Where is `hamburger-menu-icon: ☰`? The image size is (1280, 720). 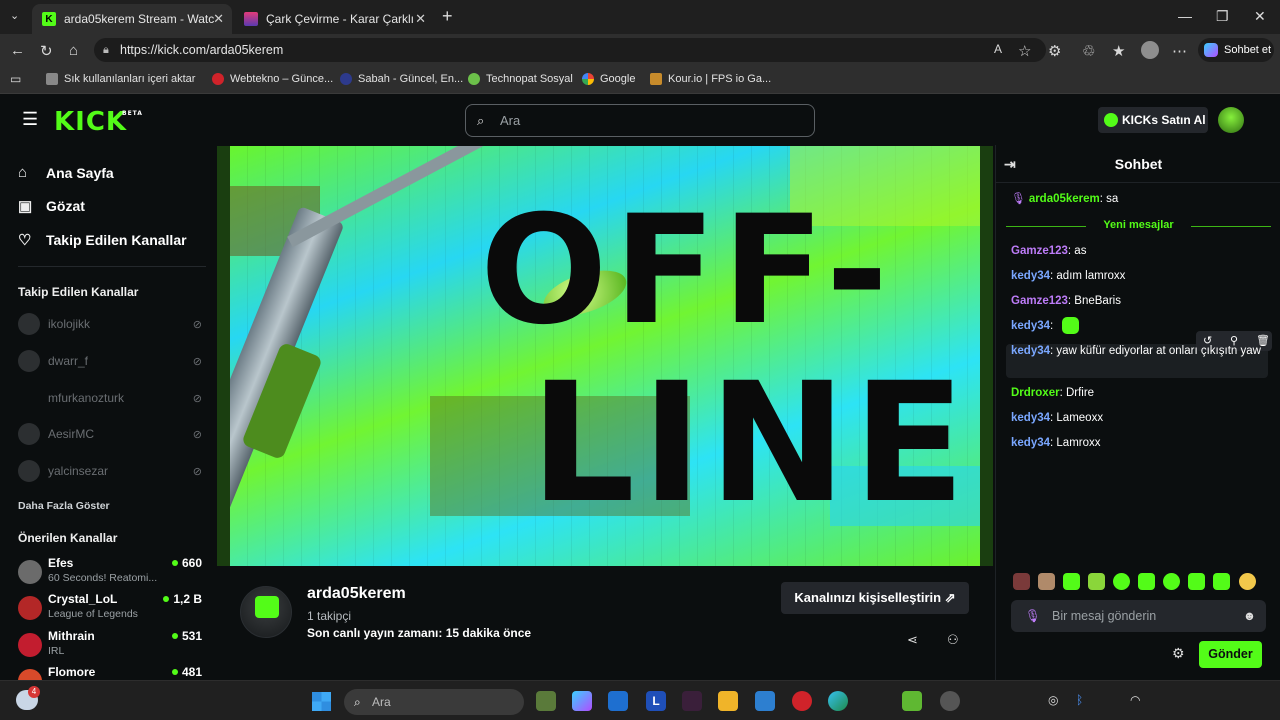 hamburger-menu-icon: ☰ is located at coordinates (30, 119).